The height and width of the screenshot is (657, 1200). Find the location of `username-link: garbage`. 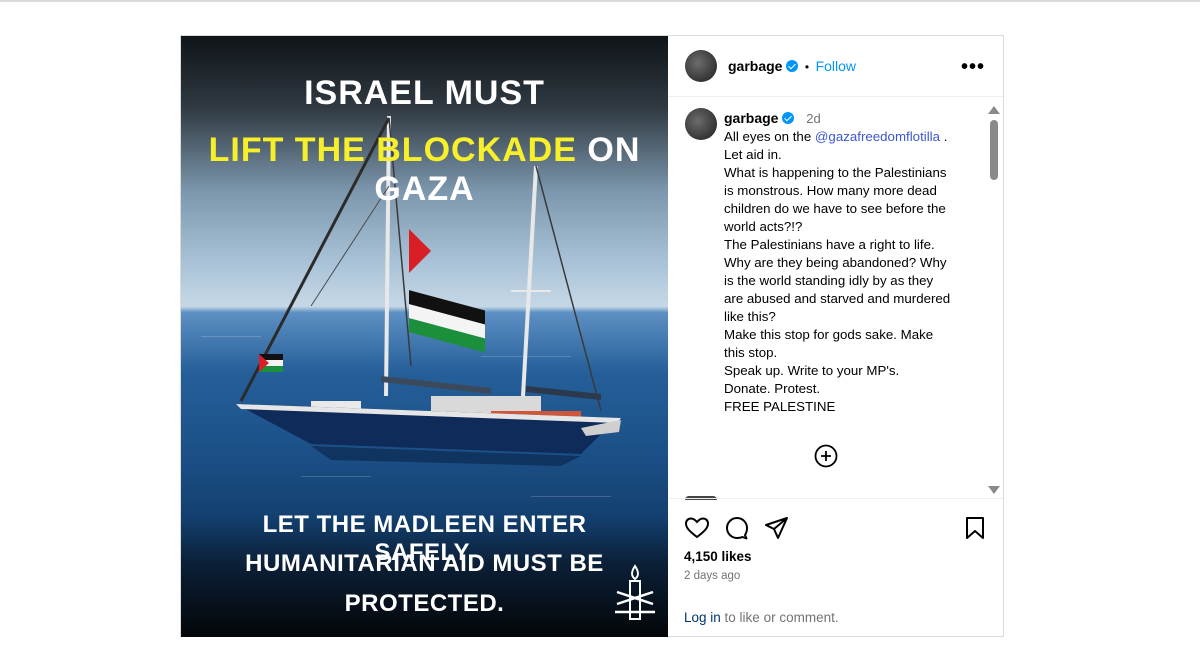

username-link: garbage is located at coordinates (755, 66).